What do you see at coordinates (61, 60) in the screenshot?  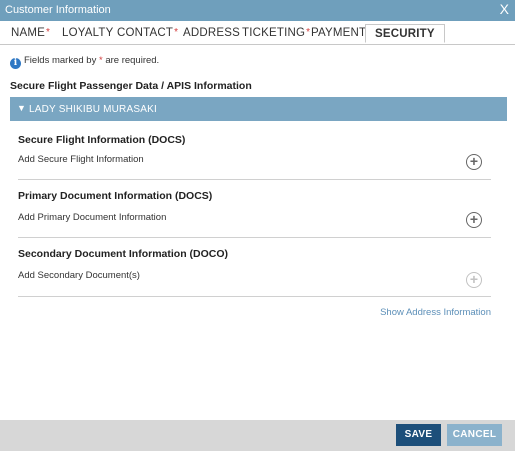 I see `note-prefix: Fields marked by` at bounding box center [61, 60].